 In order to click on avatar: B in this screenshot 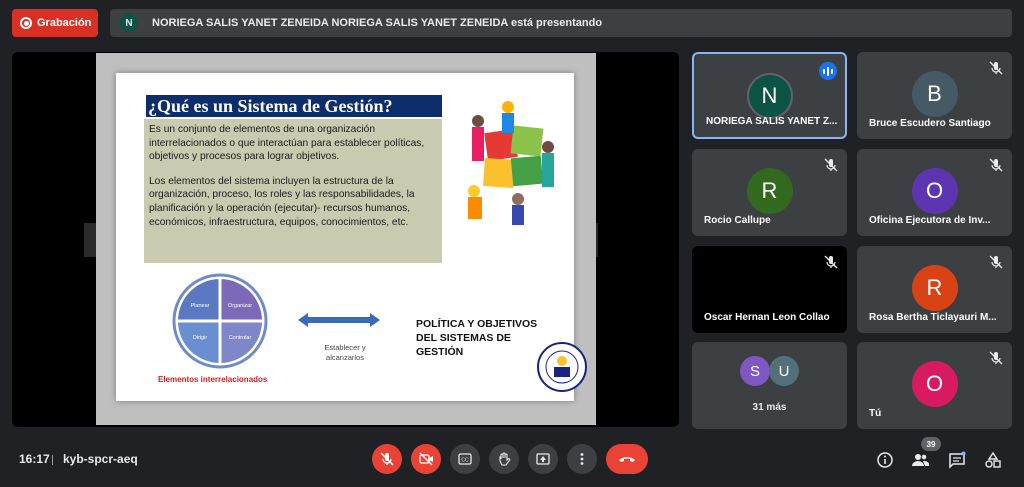, I will do `click(934, 94)`.